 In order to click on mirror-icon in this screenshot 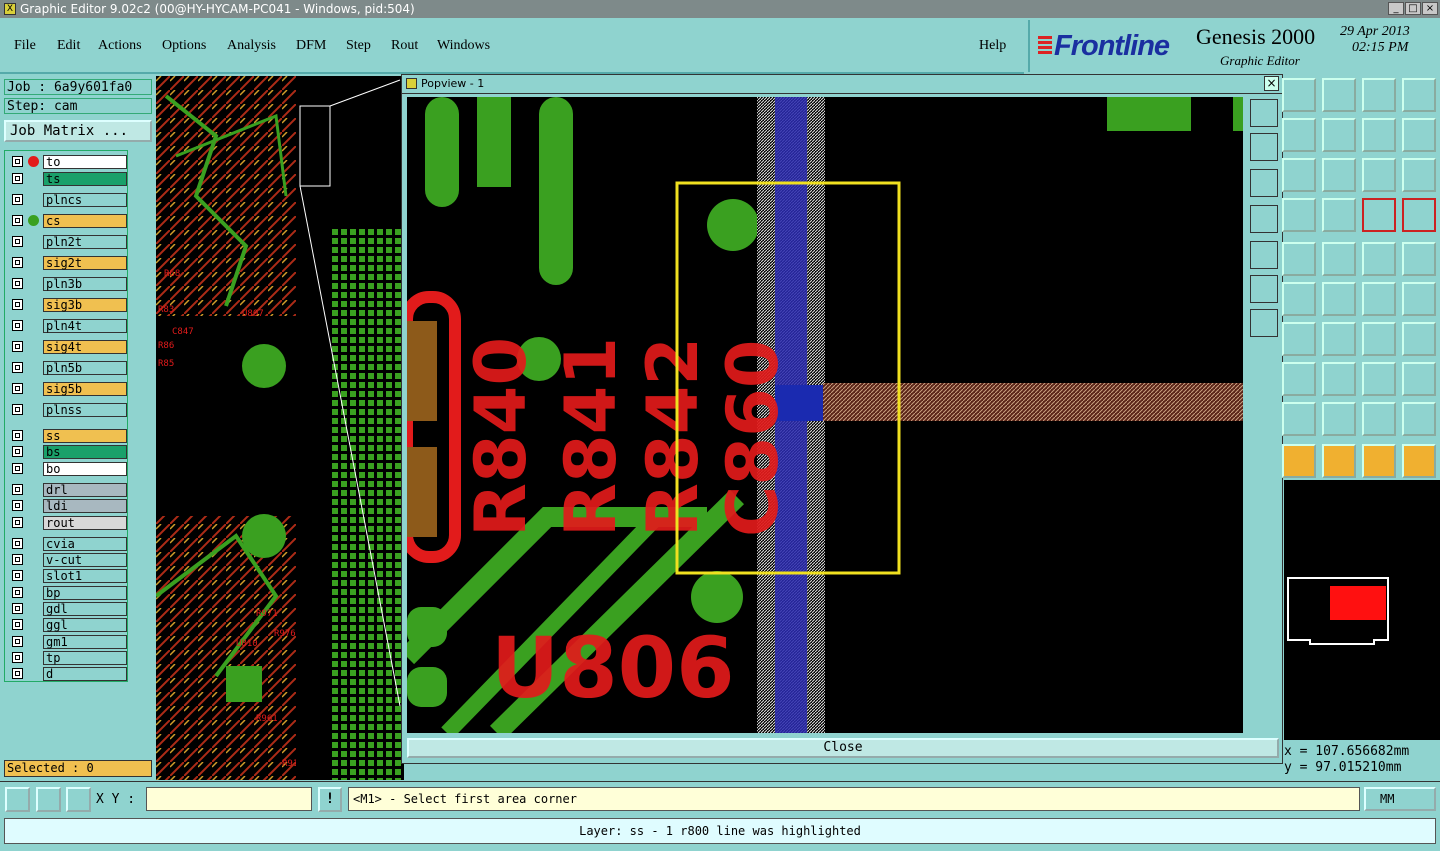, I will do `click(1419, 339)`.